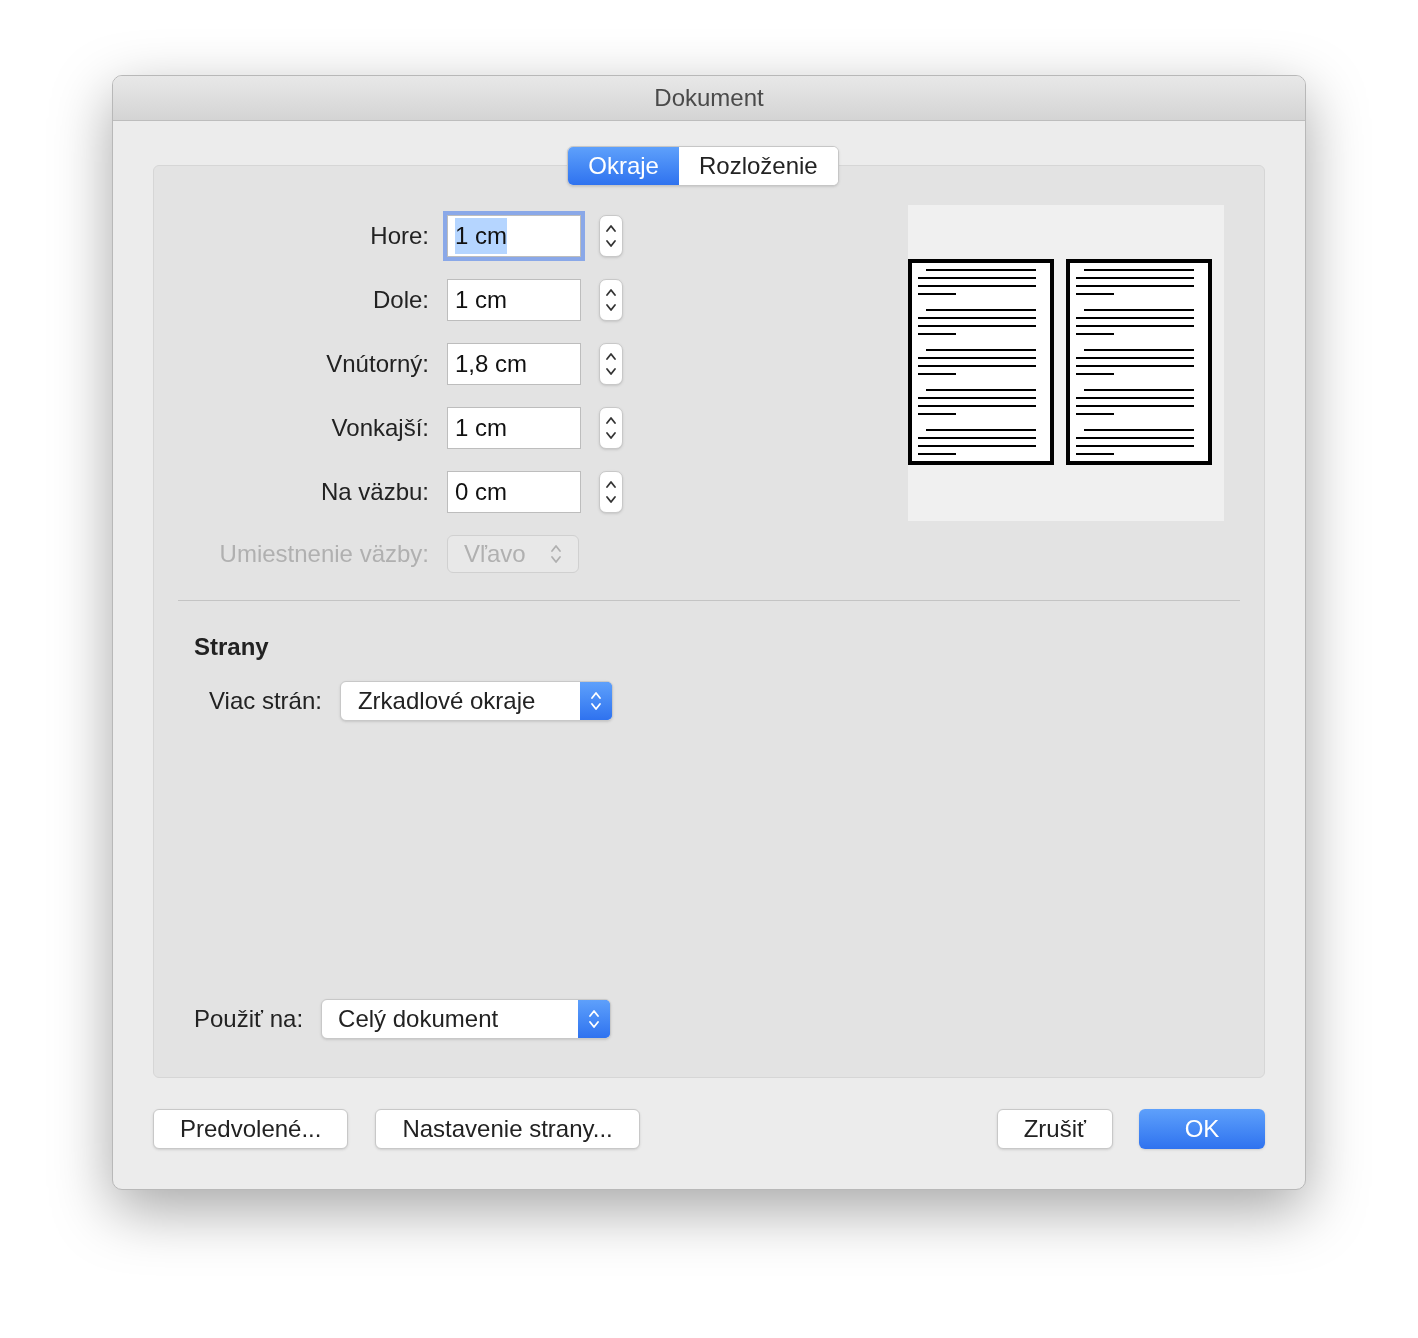  What do you see at coordinates (709, 98) in the screenshot?
I see `window-title: Dokument` at bounding box center [709, 98].